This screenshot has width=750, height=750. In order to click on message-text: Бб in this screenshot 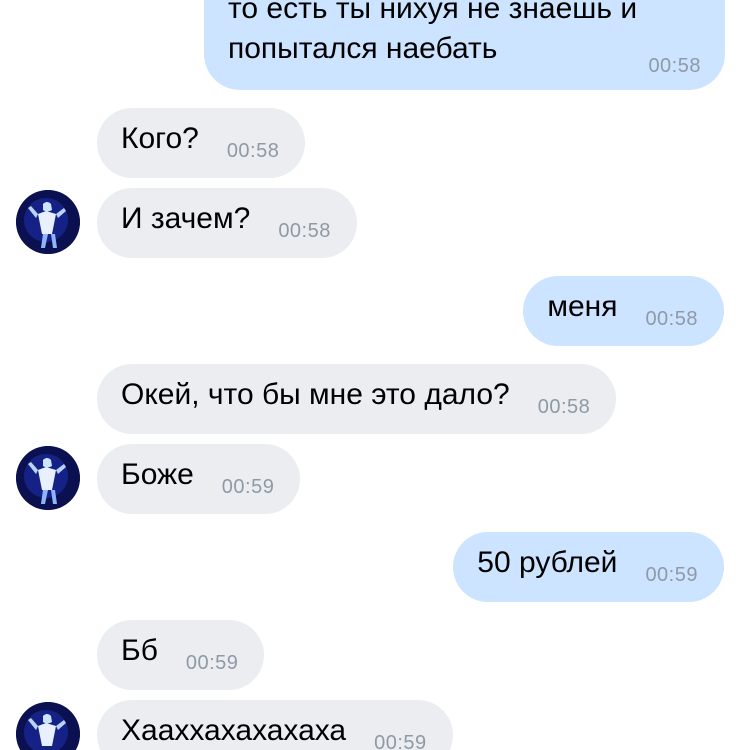, I will do `click(139, 650)`.